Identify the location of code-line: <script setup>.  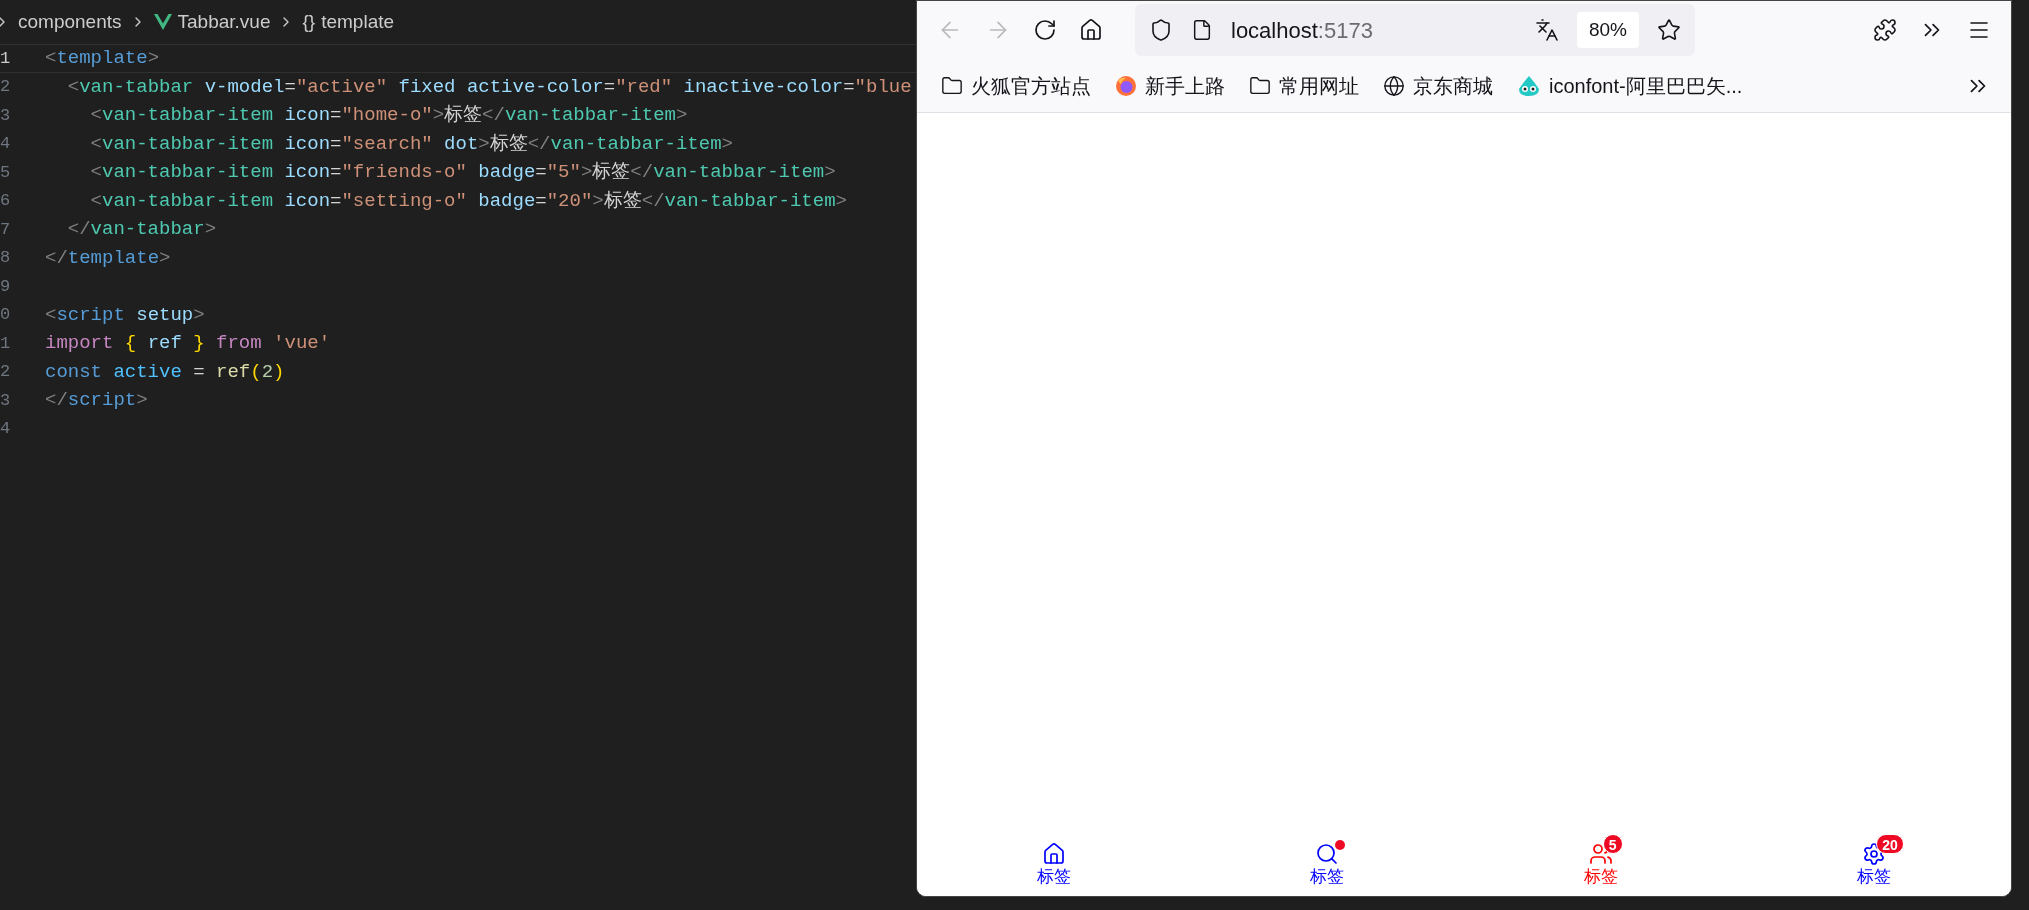
(125, 315).